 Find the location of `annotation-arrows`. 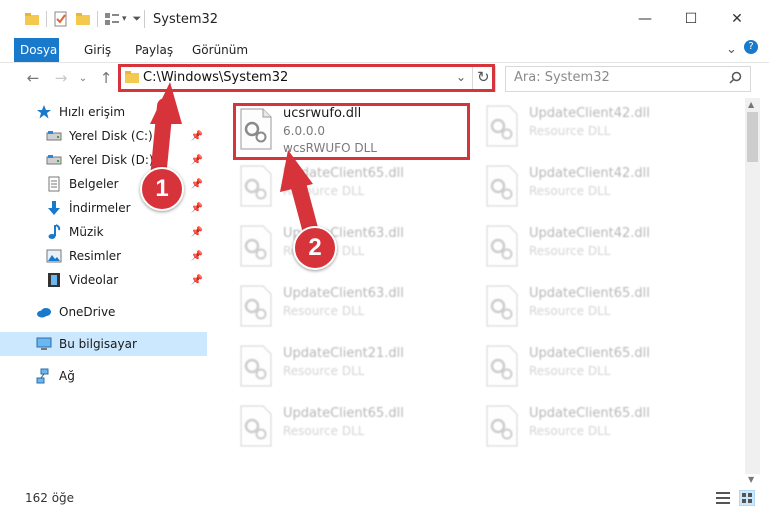

annotation-arrows is located at coordinates (235, 163).